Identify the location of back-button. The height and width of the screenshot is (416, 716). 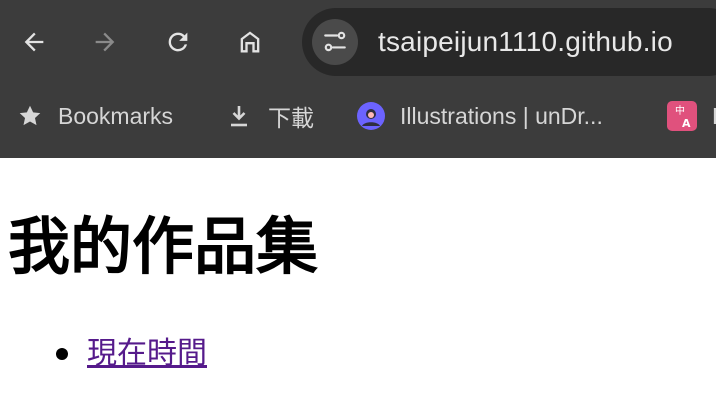
(34, 42).